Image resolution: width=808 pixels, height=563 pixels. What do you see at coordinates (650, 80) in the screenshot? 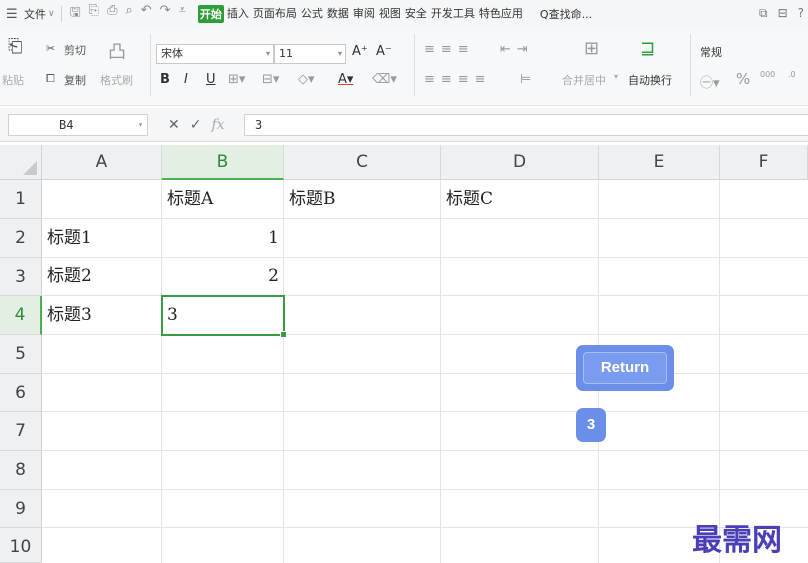
I see `wrap-text-button: 自动换行` at bounding box center [650, 80].